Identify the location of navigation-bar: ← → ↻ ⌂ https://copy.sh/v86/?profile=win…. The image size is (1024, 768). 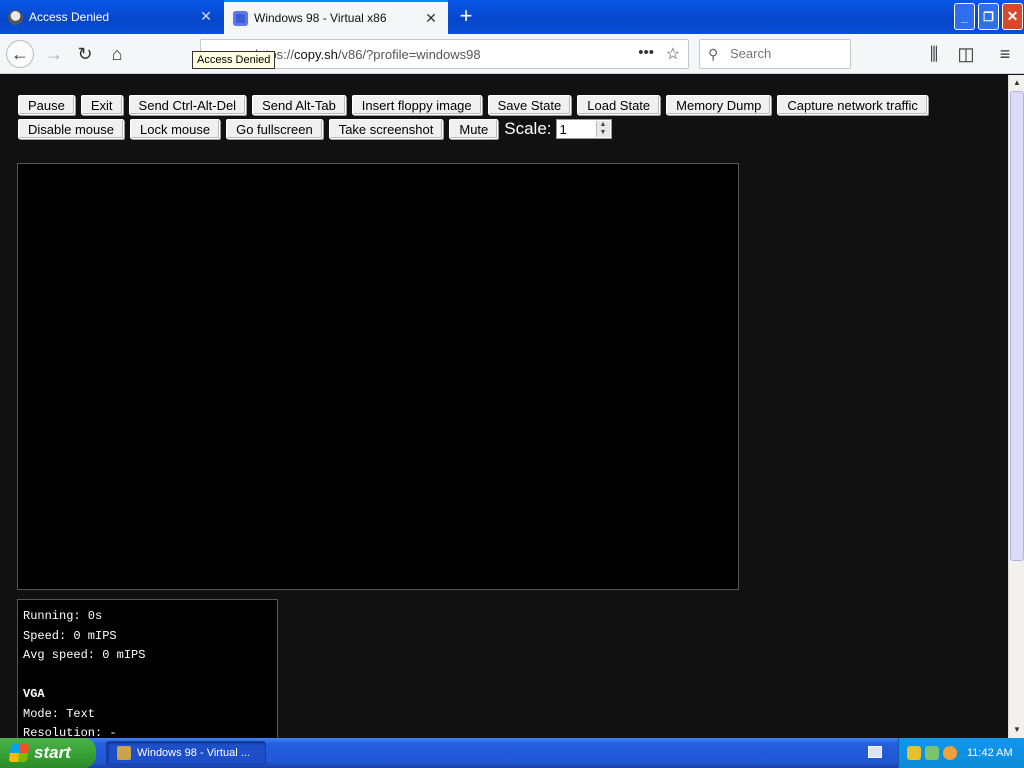
(512, 54).